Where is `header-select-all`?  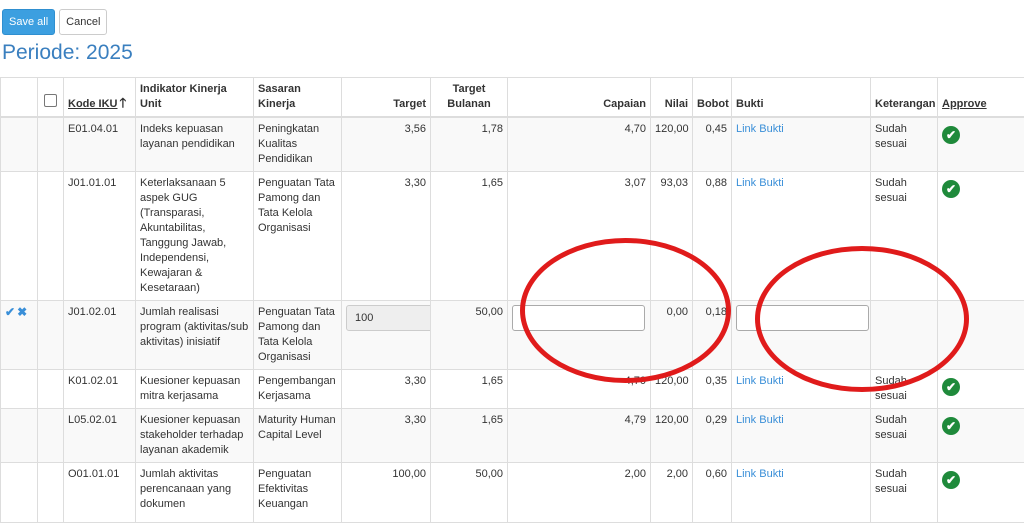
header-select-all is located at coordinates (51, 98).